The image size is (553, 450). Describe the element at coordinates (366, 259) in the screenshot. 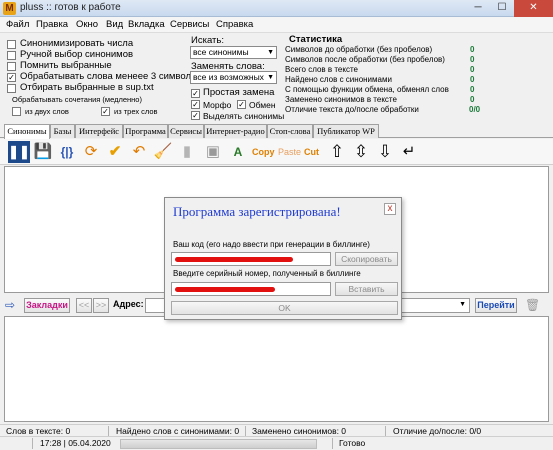

I see `copy-code-button: Скопировать` at that location.